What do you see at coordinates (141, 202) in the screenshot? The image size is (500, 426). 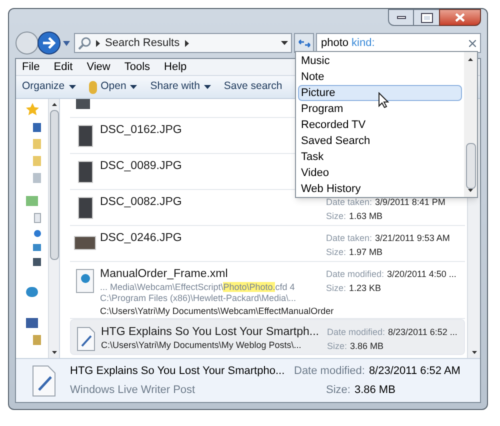 I see `file-name: DSC_0082.JPG` at bounding box center [141, 202].